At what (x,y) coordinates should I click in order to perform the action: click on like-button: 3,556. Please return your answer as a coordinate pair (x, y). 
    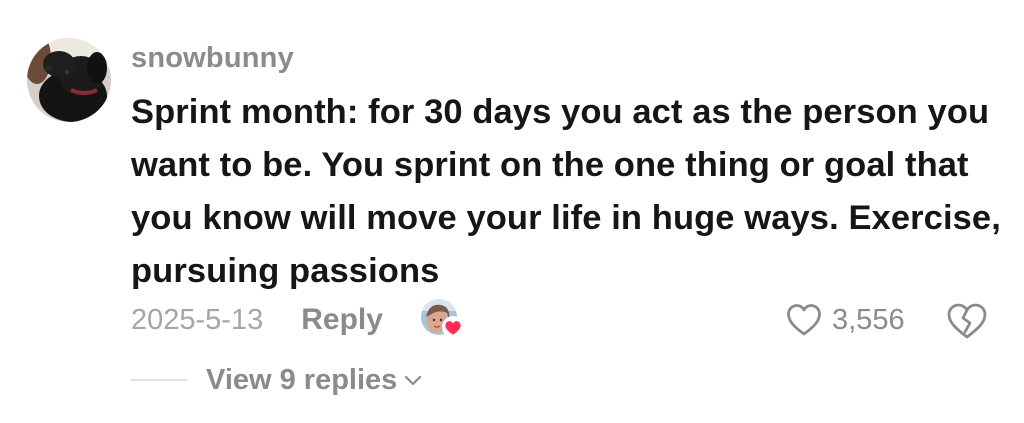
    Looking at the image, I should click on (845, 320).